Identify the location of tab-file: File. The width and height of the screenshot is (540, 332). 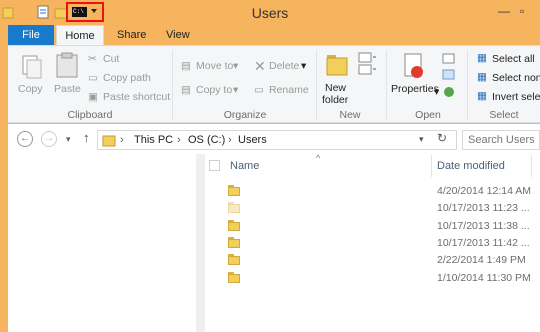
(31, 35).